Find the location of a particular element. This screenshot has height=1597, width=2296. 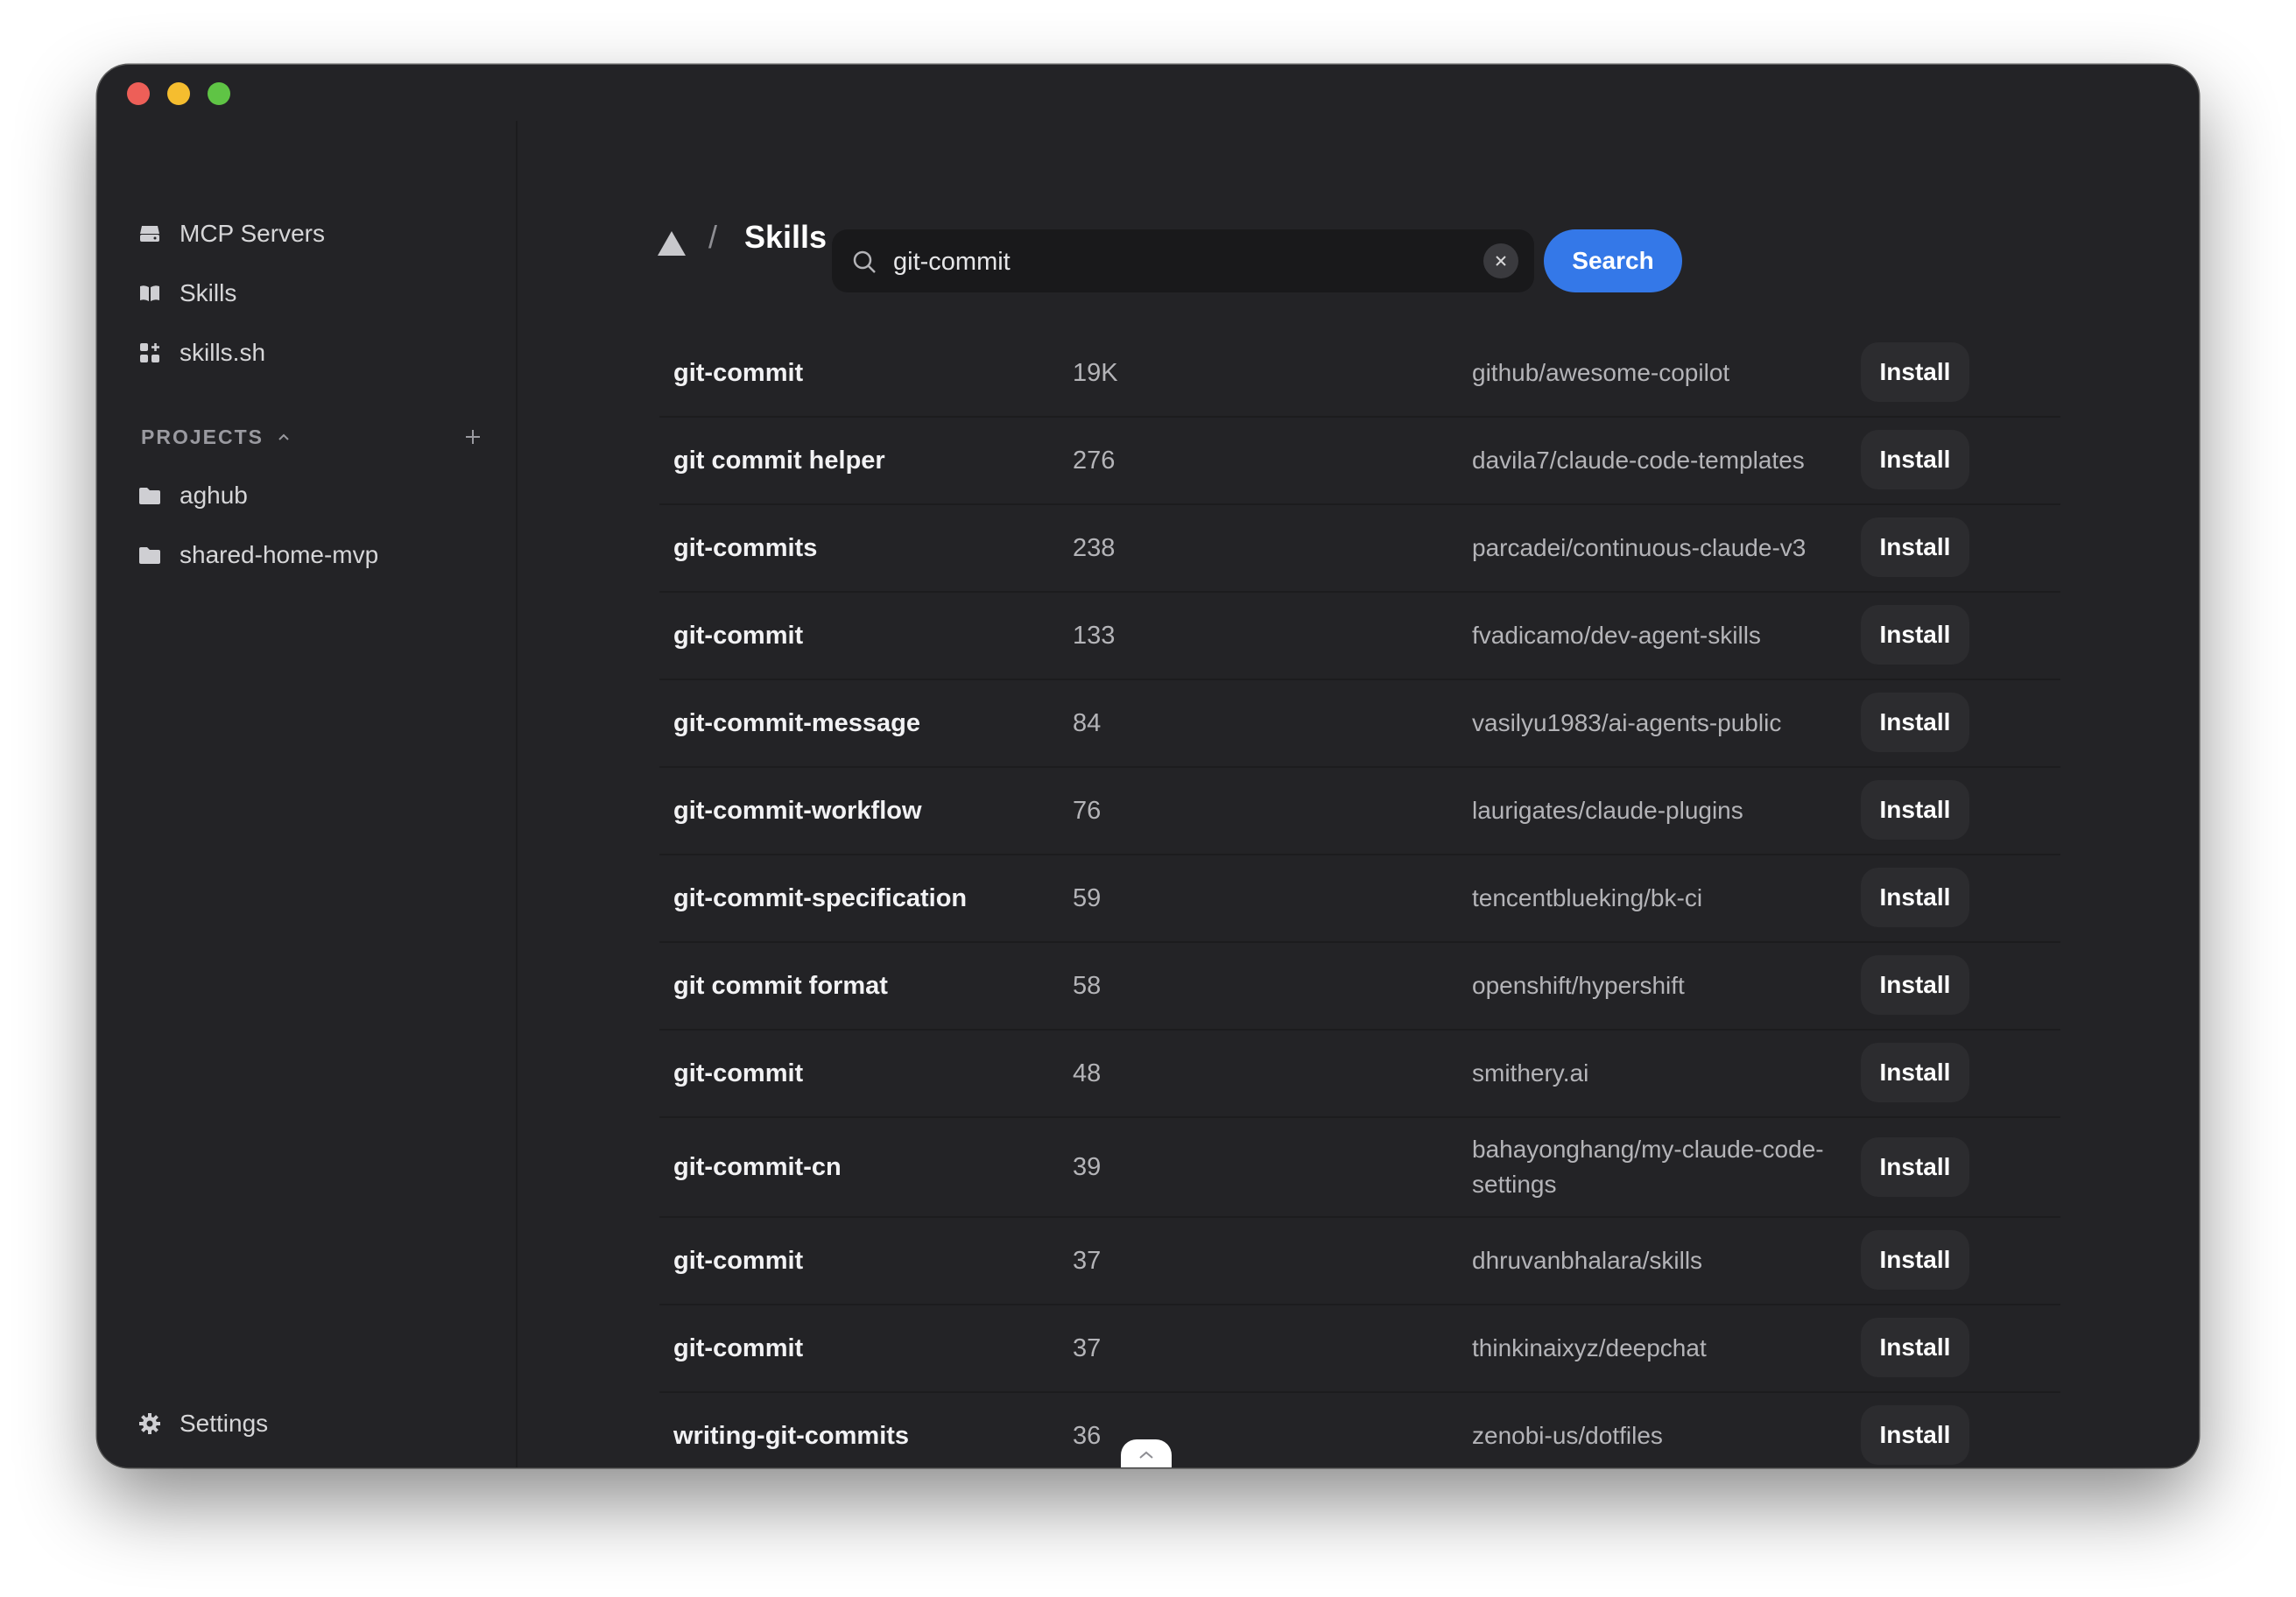

skill-source-repo: laurigates/claude-plugins is located at coordinates (1607, 810).